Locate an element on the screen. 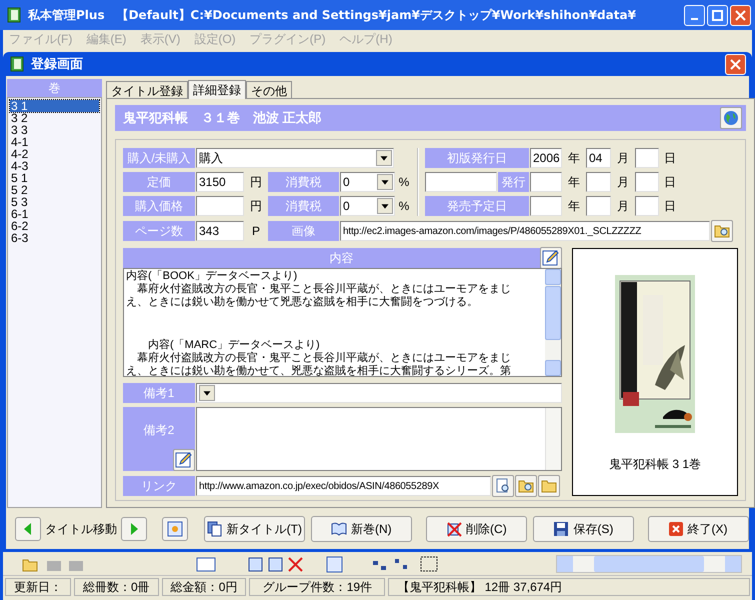  status-field: 更新日： is located at coordinates (38, 587).